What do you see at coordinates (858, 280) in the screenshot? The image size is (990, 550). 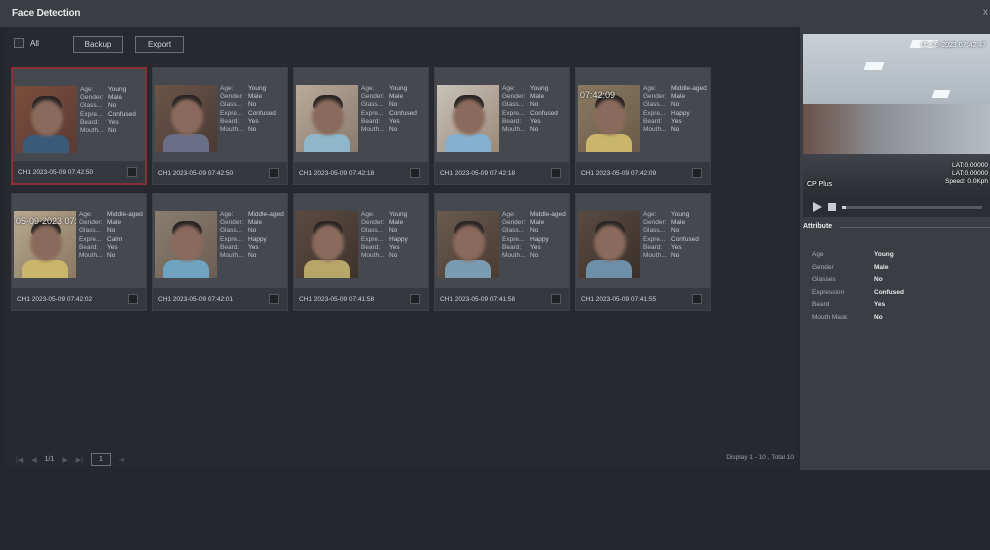 I see `detail-attribute-row: Glasses No` at bounding box center [858, 280].